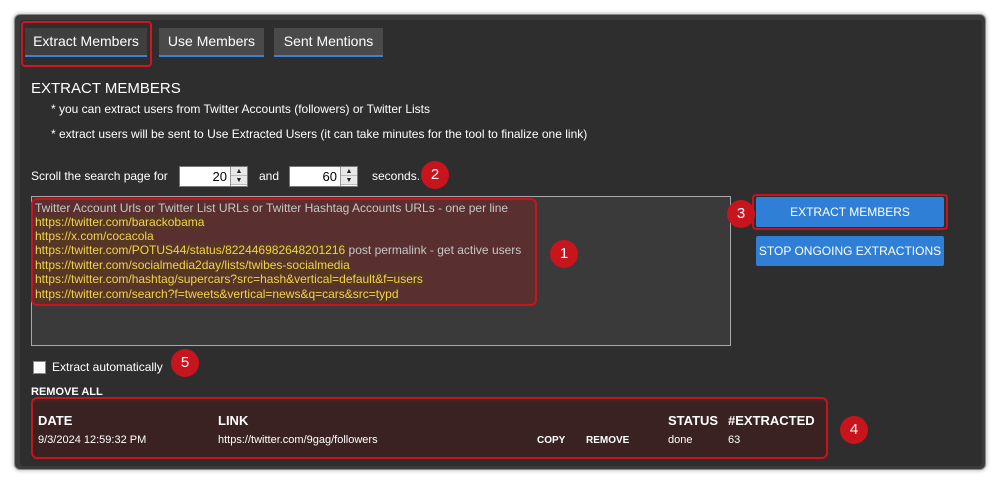 This screenshot has height=484, width=1001. What do you see at coordinates (551, 440) in the screenshot?
I see `copy-button: COPY` at bounding box center [551, 440].